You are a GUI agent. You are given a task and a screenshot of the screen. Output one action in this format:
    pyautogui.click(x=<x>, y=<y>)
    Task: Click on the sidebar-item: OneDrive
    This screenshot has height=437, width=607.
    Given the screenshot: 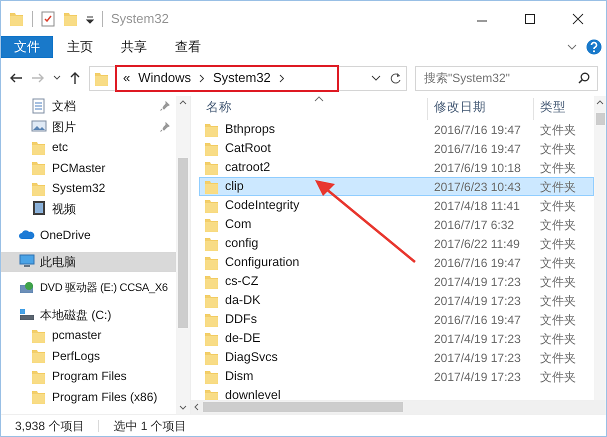 What is the action you would take?
    pyautogui.click(x=88, y=235)
    